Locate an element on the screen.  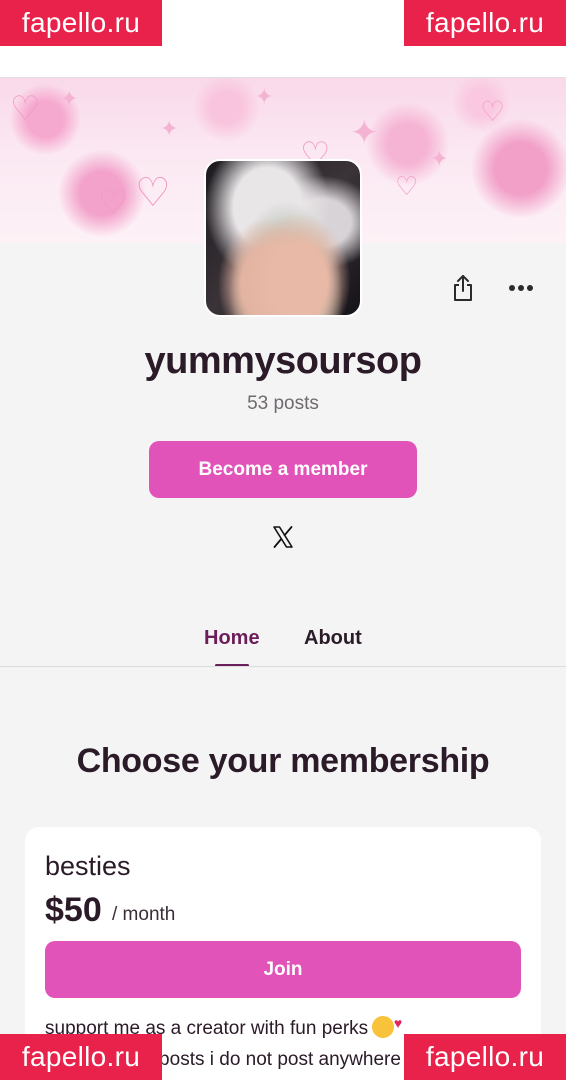
tabs-divider is located at coordinates (283, 666).